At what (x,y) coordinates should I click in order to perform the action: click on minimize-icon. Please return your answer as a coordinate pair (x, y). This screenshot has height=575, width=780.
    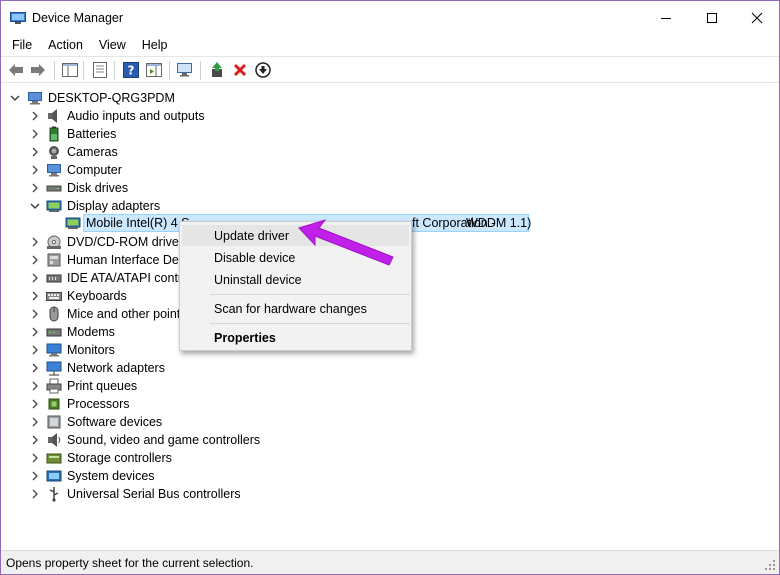
    Looking at the image, I should click on (666, 18).